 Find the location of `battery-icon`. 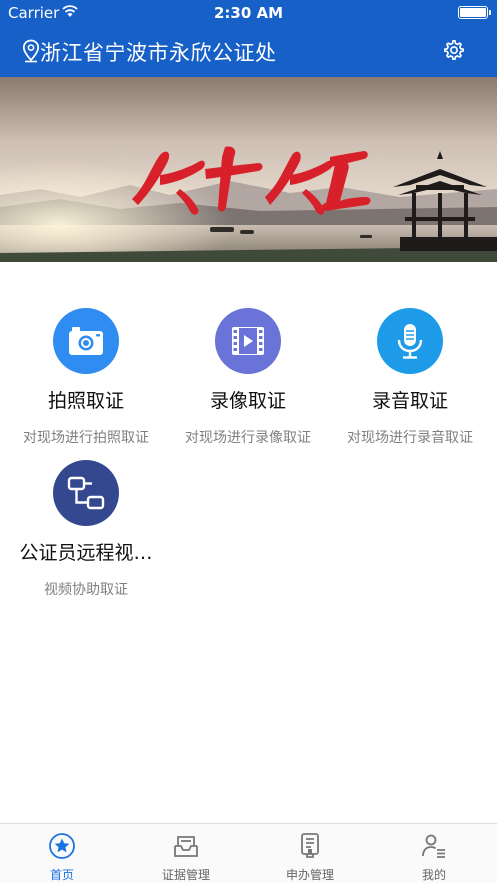

battery-icon is located at coordinates (474, 12).